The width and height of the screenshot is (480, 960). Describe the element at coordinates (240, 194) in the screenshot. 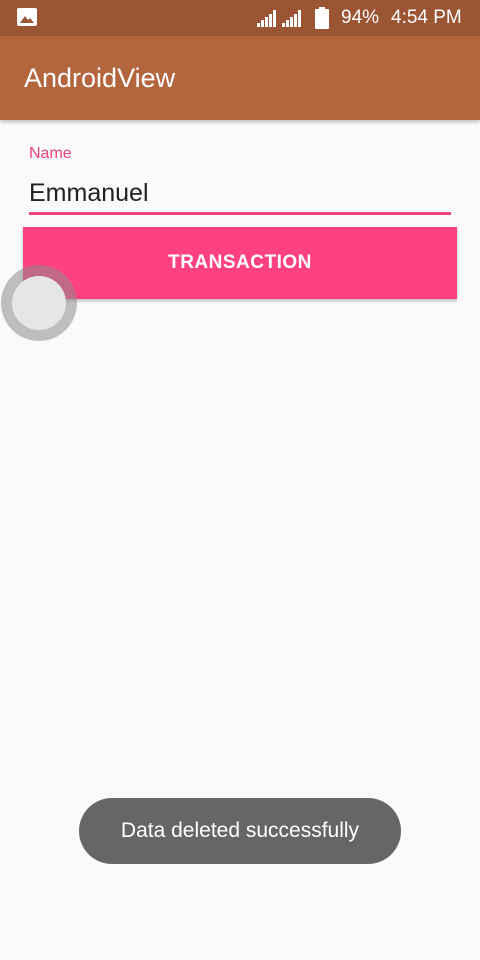

I see `name-input` at that location.